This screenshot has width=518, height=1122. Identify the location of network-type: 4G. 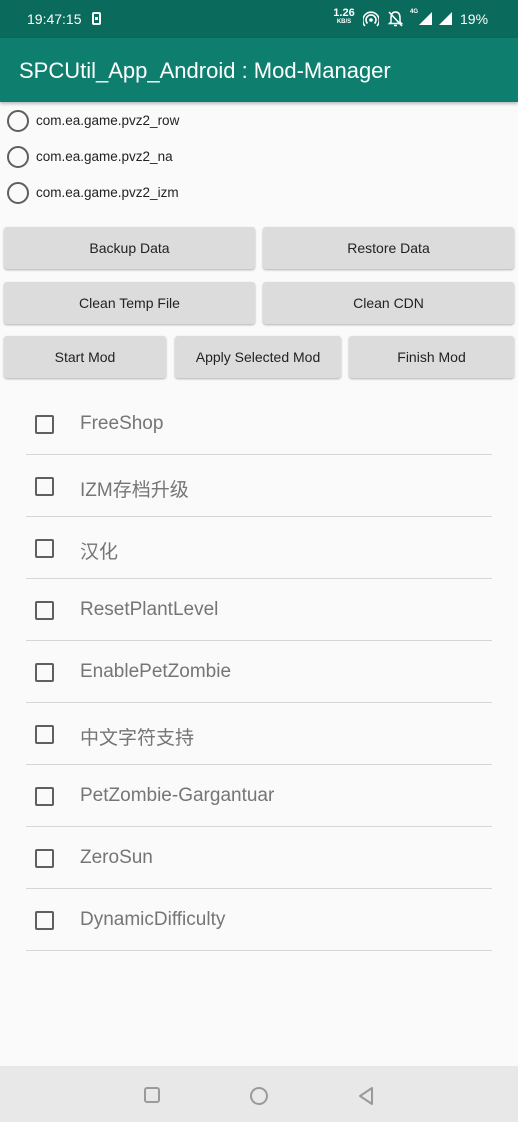
(414, 12).